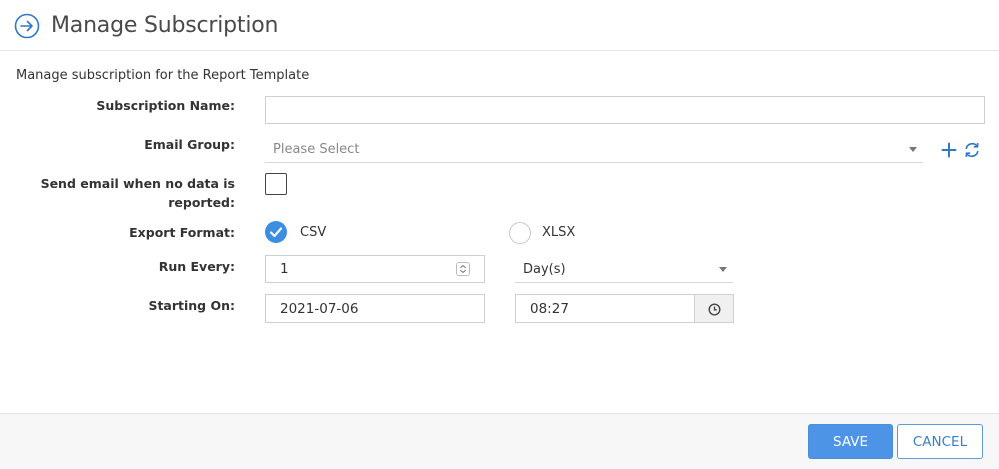  What do you see at coordinates (182, 232) in the screenshot?
I see `export-format-label: Export Format:` at bounding box center [182, 232].